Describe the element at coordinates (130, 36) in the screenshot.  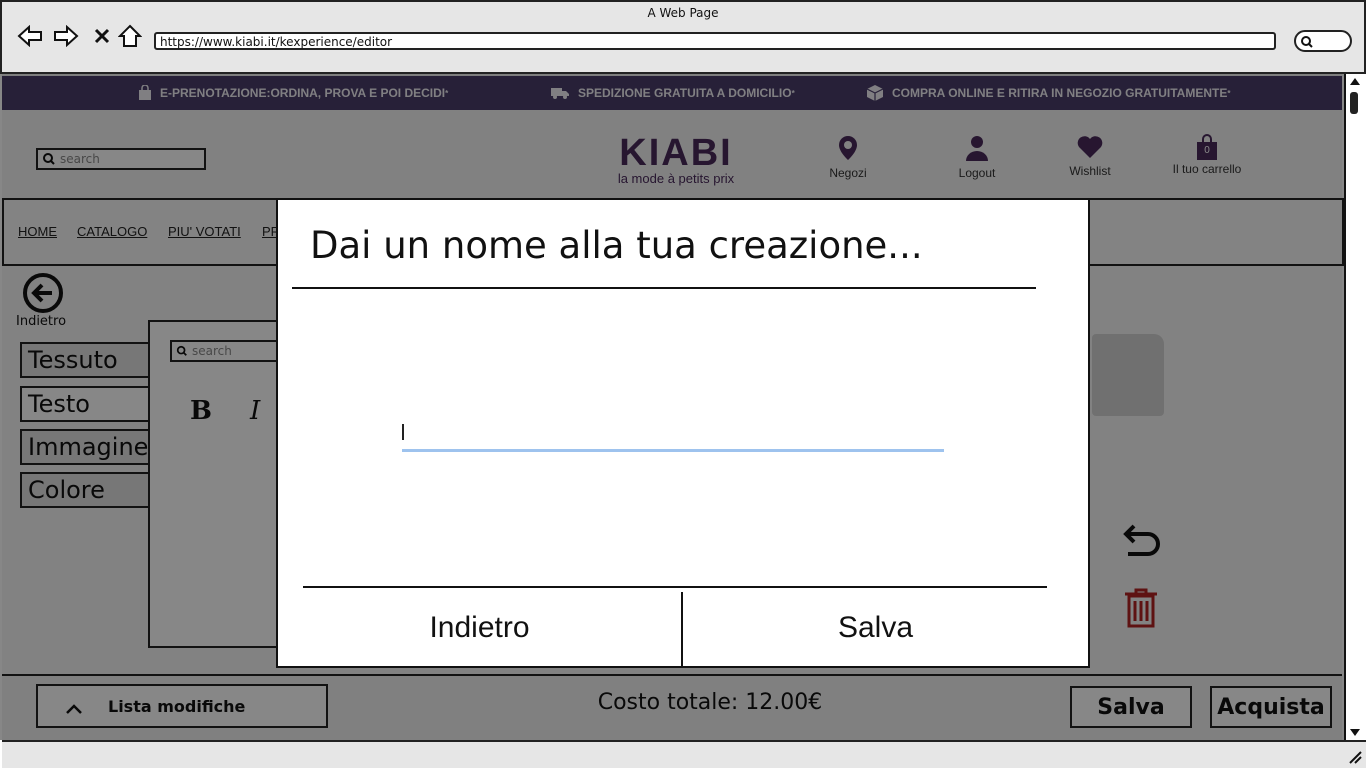
I see `home-icon` at that location.